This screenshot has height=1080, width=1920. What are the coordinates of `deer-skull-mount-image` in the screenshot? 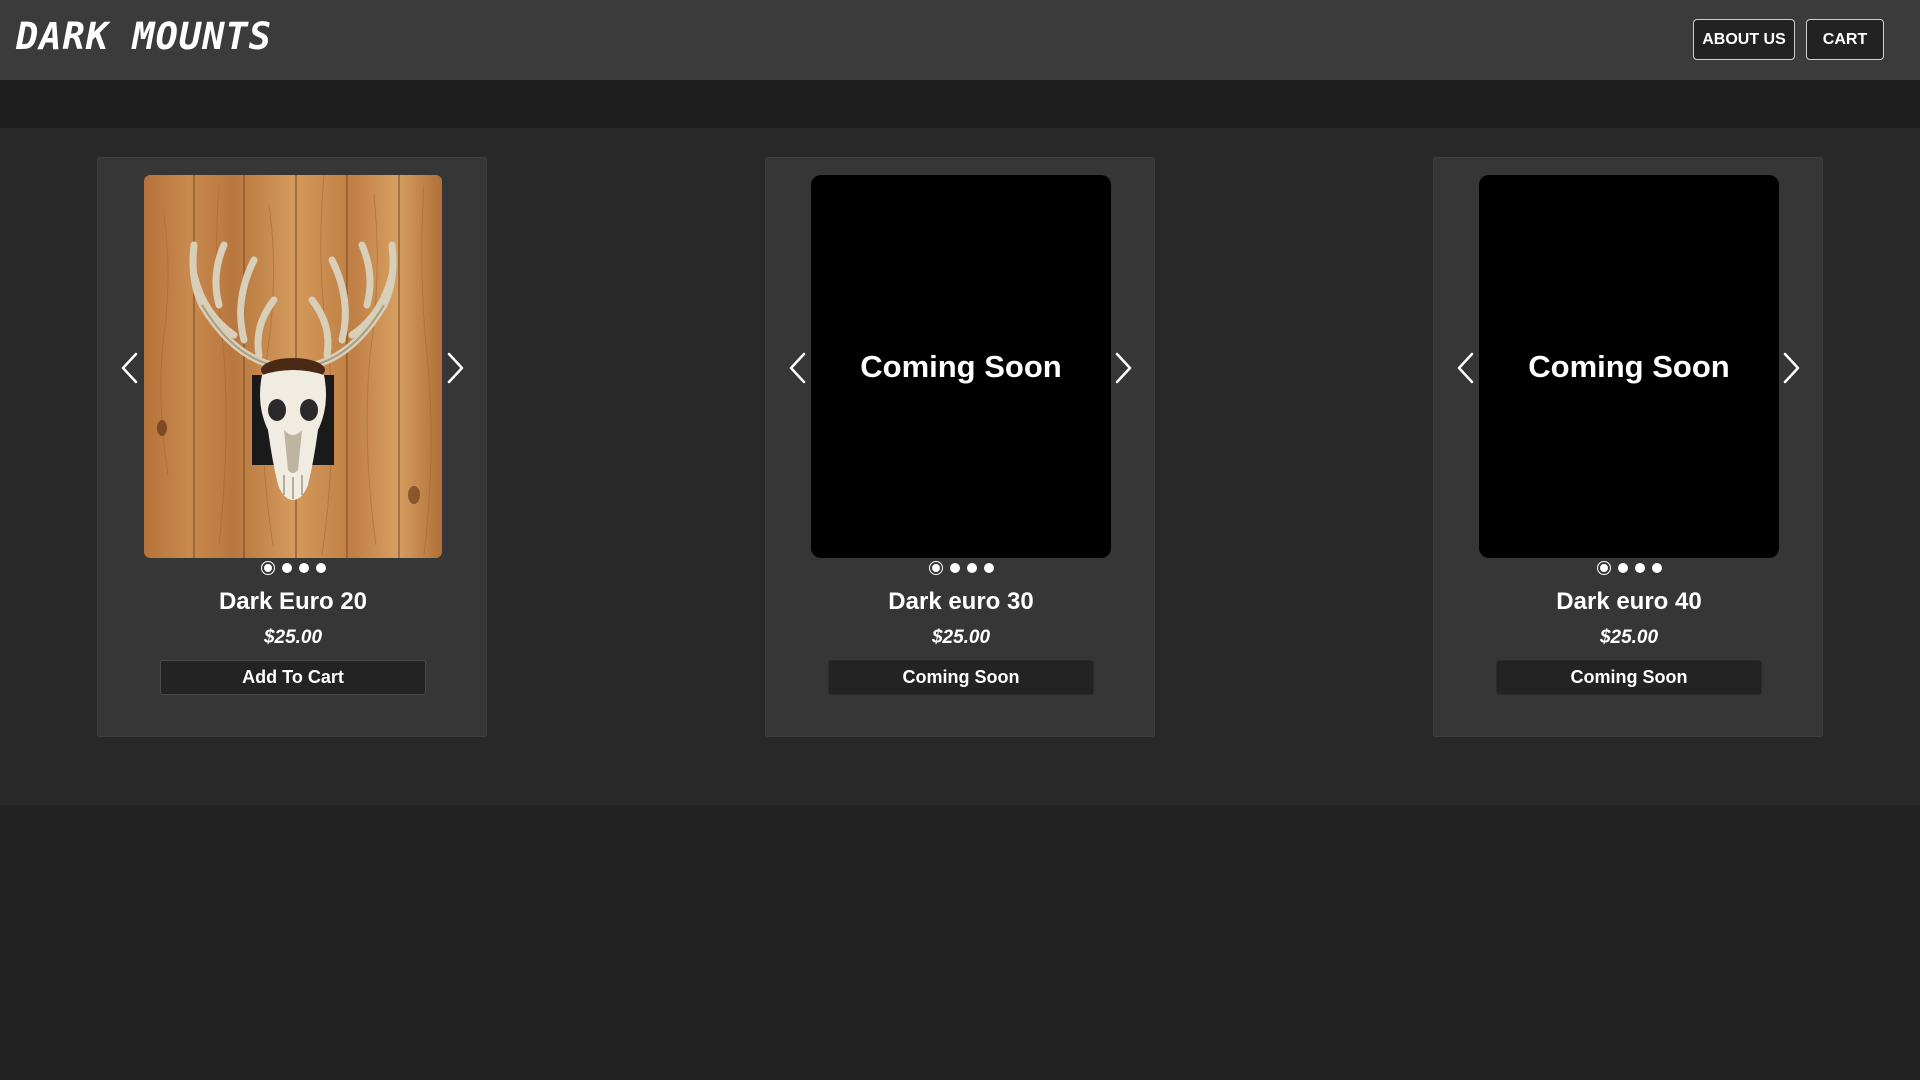 It's located at (293, 366).